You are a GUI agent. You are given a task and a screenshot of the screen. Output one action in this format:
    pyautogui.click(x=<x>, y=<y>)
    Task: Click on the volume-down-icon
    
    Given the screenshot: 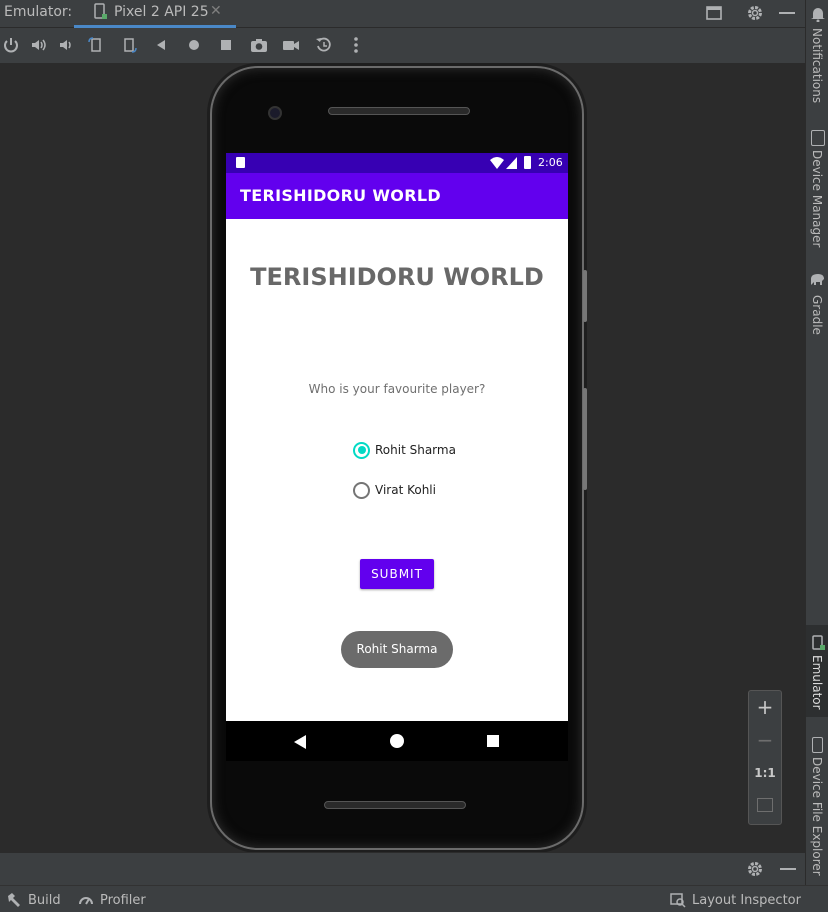 What is the action you would take?
    pyautogui.click(x=66, y=45)
    